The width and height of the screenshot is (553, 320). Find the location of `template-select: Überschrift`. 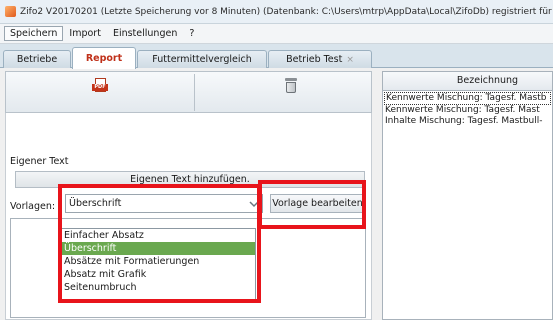

template-select: Überschrift is located at coordinates (164, 203).